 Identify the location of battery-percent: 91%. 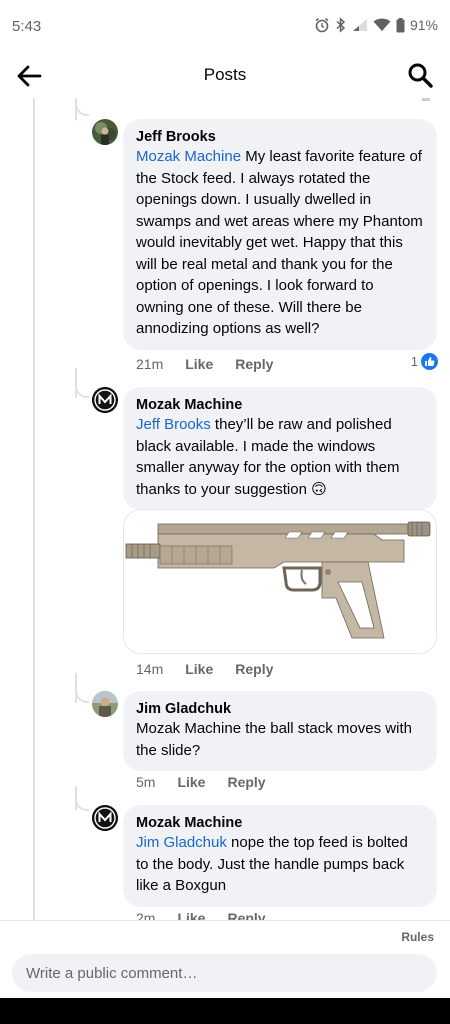
(423, 25).